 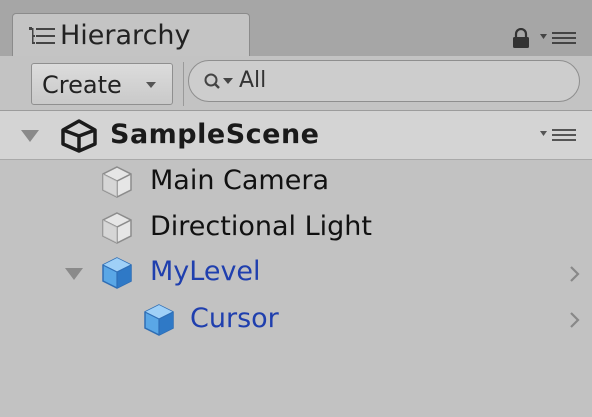 I want to click on search-icon, so click(x=220, y=81).